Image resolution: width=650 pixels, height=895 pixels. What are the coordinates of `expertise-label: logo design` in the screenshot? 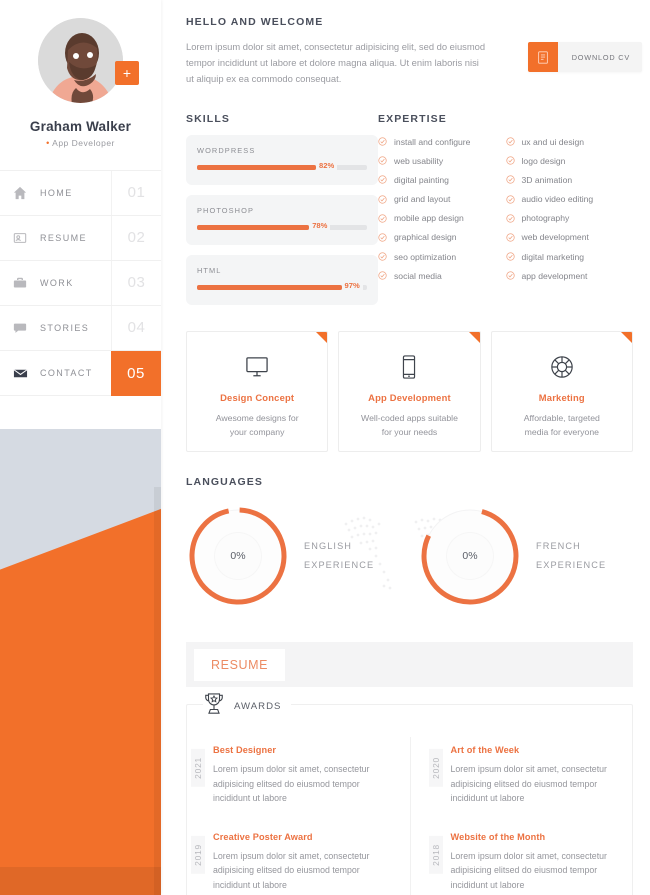 It's located at (543, 160).